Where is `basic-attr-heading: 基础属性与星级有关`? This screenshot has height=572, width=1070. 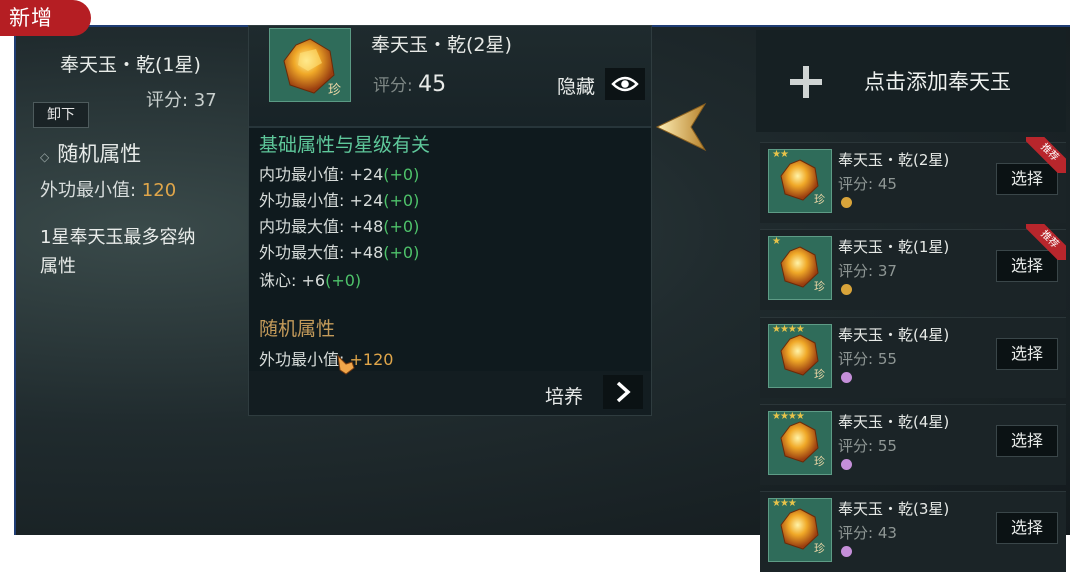 basic-attr-heading: 基础属性与星级有关 is located at coordinates (345, 145).